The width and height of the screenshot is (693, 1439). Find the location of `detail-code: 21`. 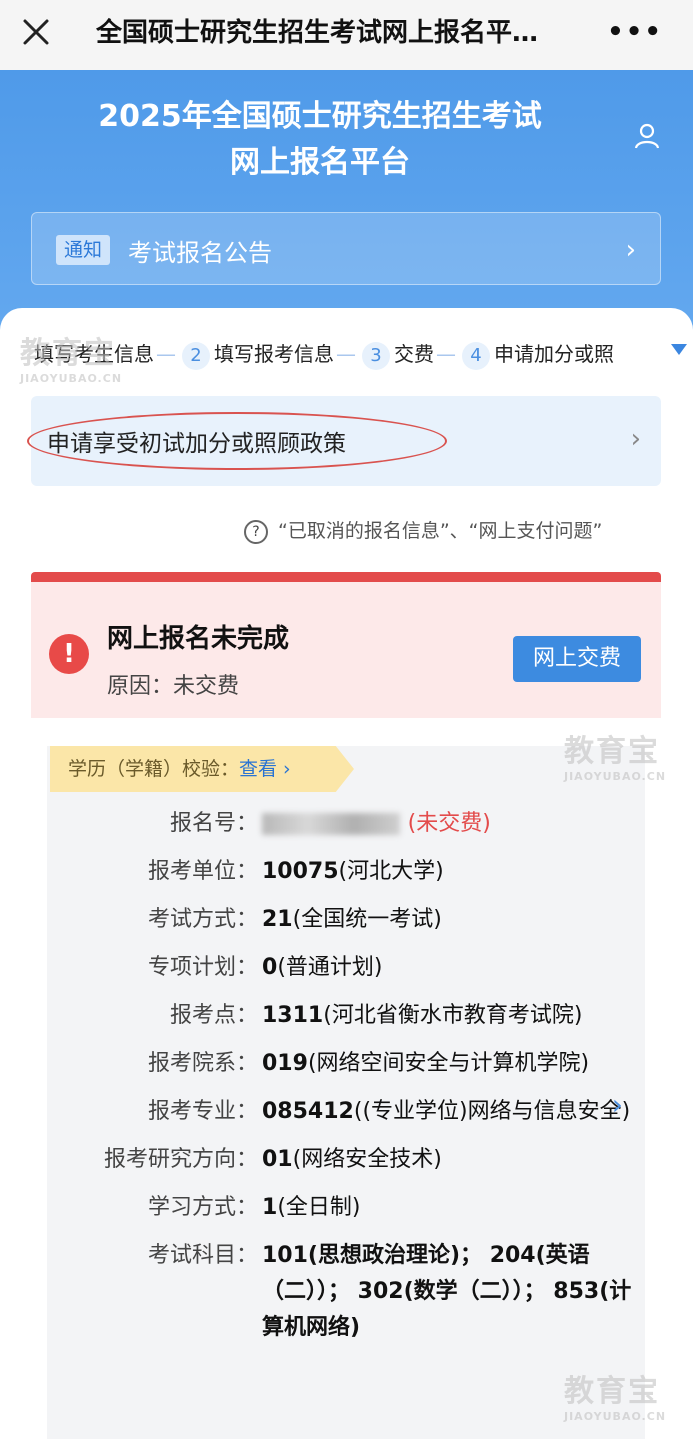

detail-code: 21 is located at coordinates (277, 919).